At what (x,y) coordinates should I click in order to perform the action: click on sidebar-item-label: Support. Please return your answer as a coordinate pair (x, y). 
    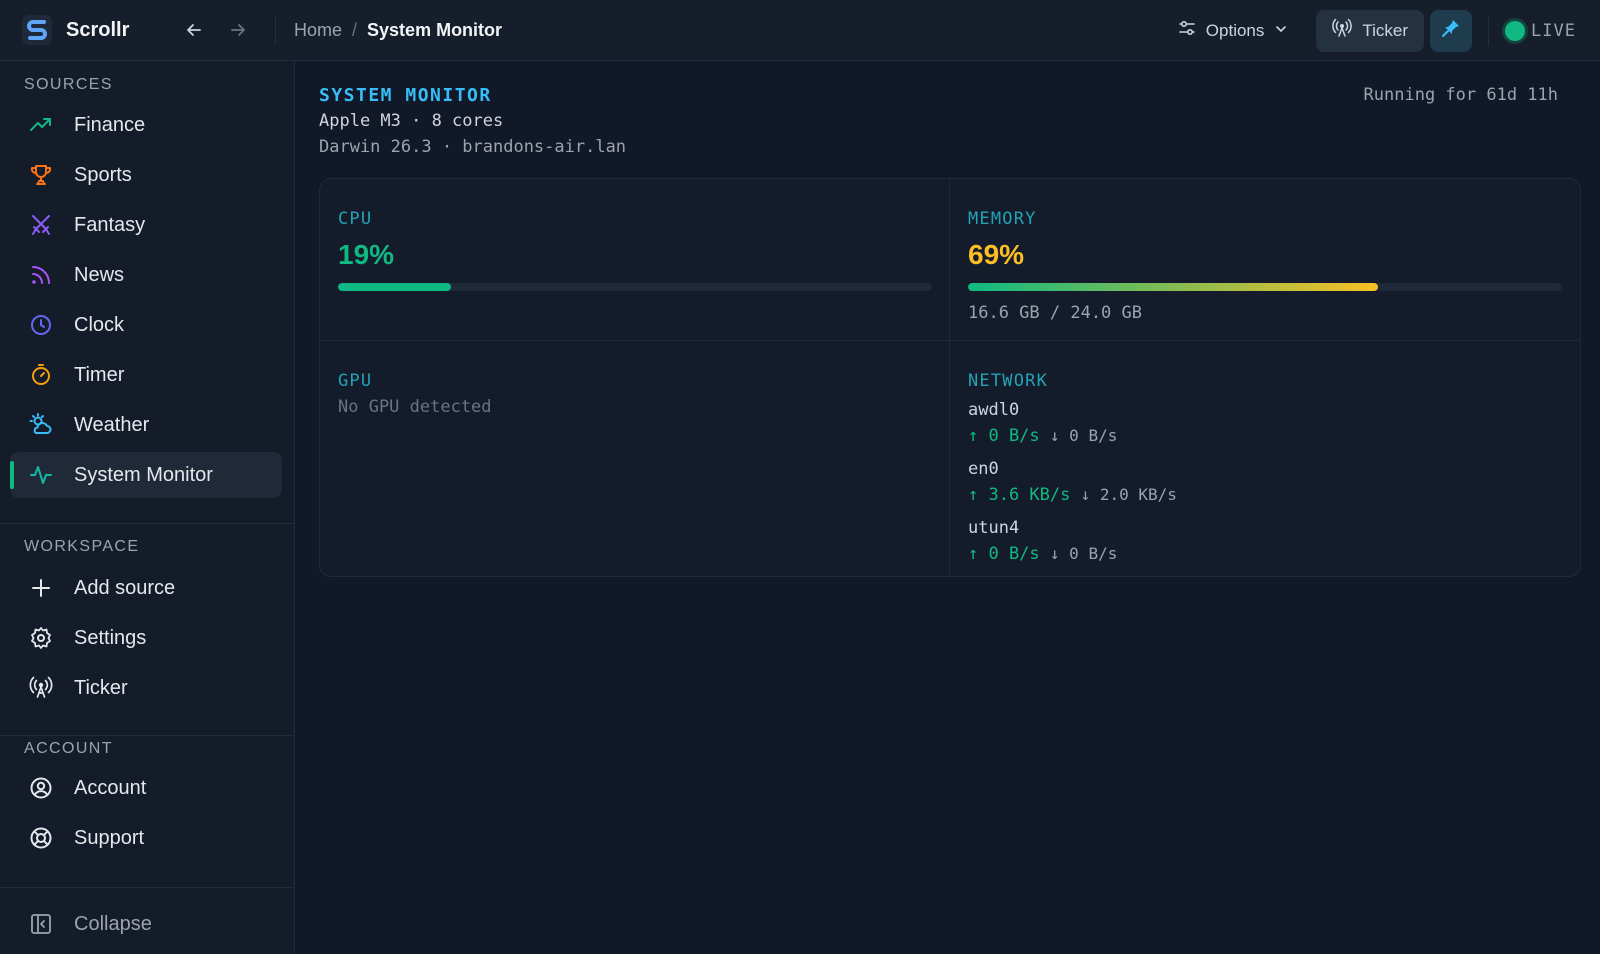
    Looking at the image, I should click on (109, 837).